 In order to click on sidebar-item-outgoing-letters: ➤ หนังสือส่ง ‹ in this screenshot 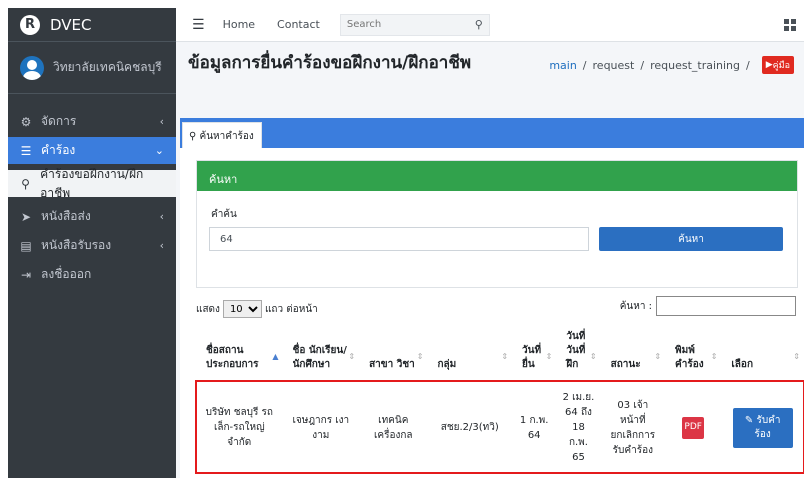, I will do `click(92, 216)`.